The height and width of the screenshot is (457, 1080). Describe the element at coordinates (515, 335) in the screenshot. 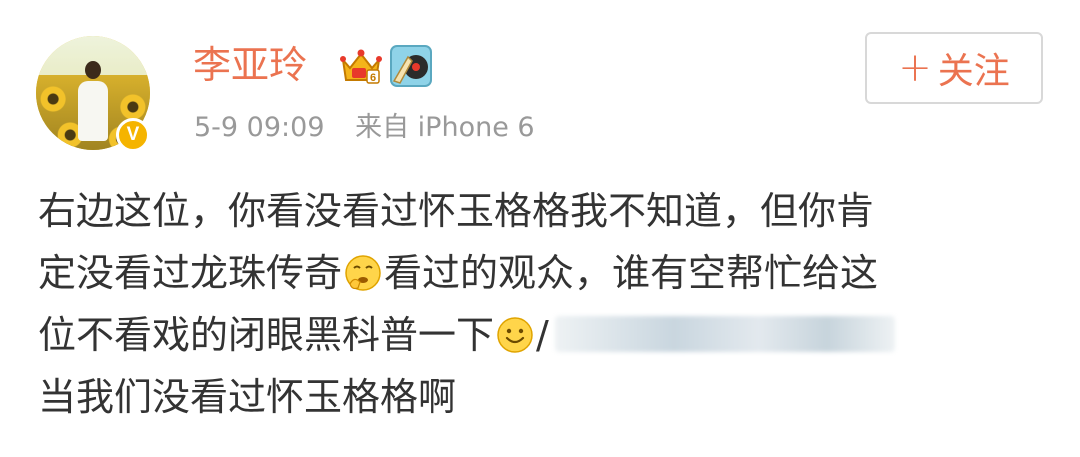

I see `smile-emoji-icon` at that location.